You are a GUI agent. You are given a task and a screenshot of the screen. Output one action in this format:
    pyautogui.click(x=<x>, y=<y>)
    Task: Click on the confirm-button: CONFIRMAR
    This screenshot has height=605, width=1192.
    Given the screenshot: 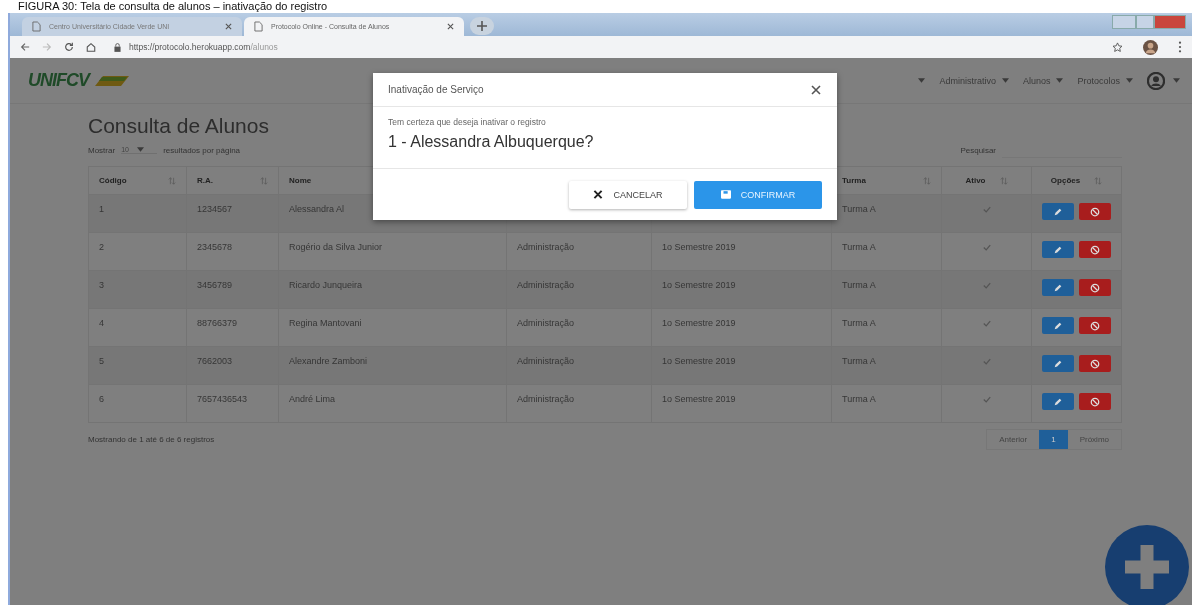 What is the action you would take?
    pyautogui.click(x=758, y=194)
    